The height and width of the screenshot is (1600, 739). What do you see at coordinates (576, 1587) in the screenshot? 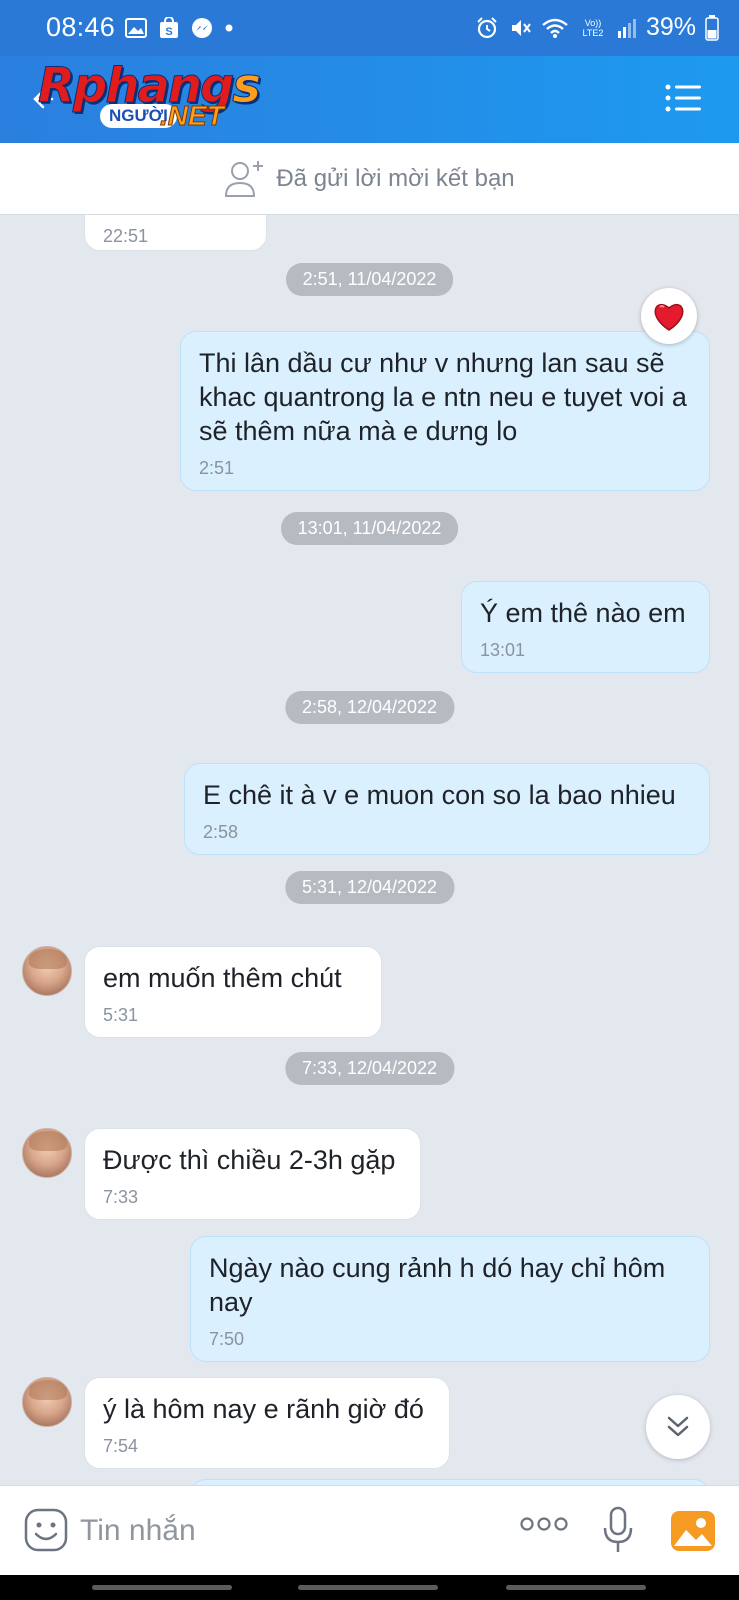
I see `nav-back-handle` at bounding box center [576, 1587].